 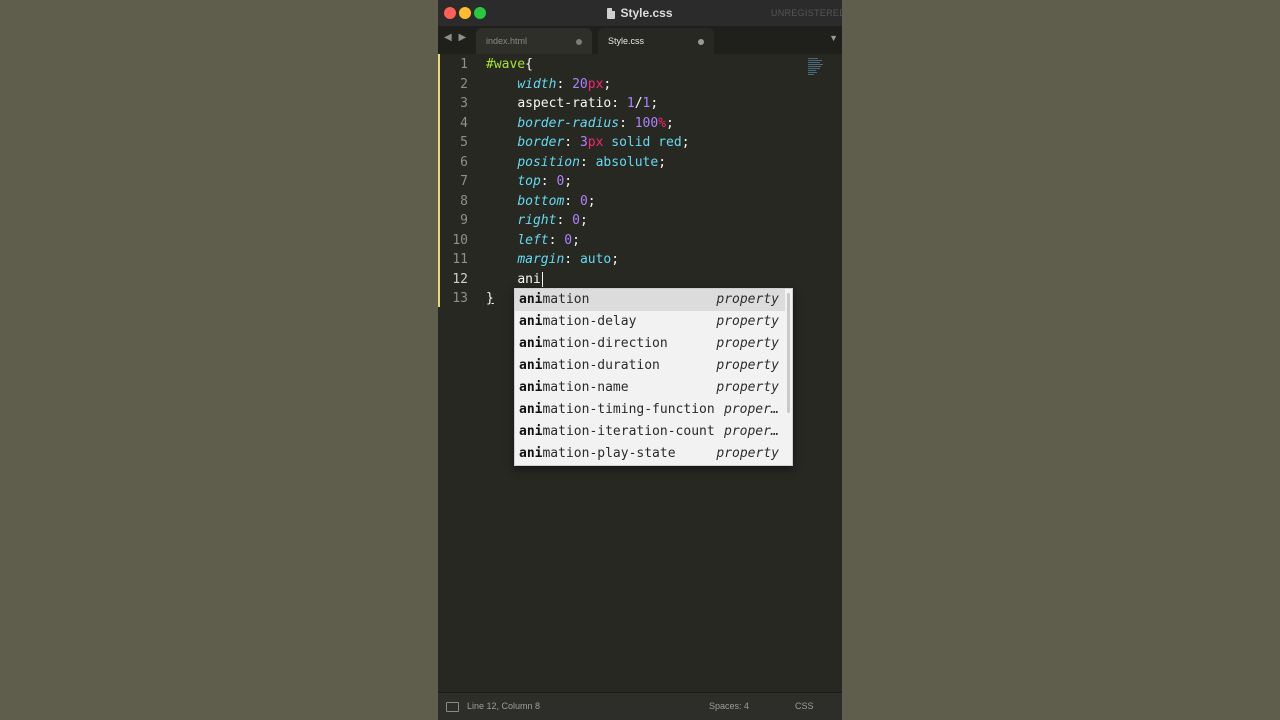 I want to click on line-number: 7, so click(x=464, y=181).